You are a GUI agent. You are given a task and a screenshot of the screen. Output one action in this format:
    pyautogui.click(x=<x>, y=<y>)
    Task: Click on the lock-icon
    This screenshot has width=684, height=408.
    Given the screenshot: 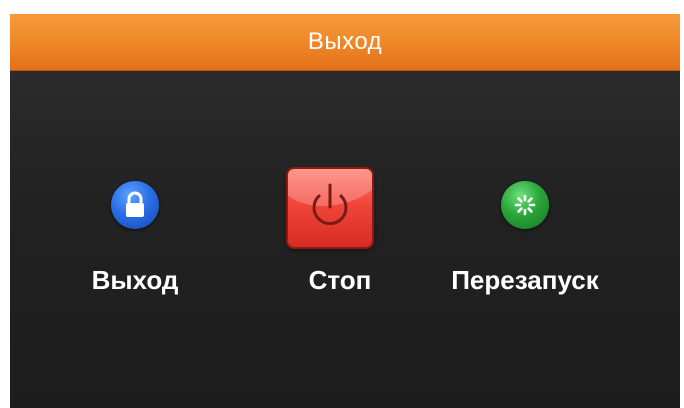 What is the action you would take?
    pyautogui.click(x=135, y=205)
    